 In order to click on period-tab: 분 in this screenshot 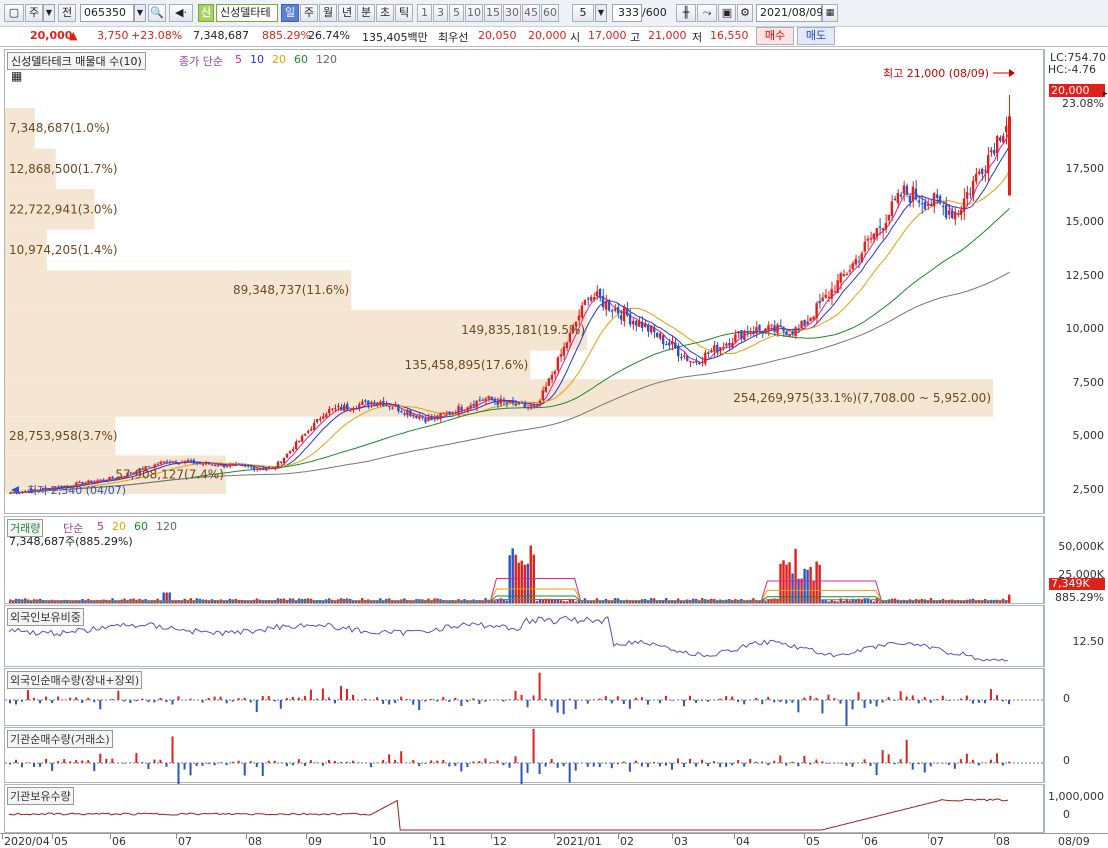, I will do `click(366, 13)`.